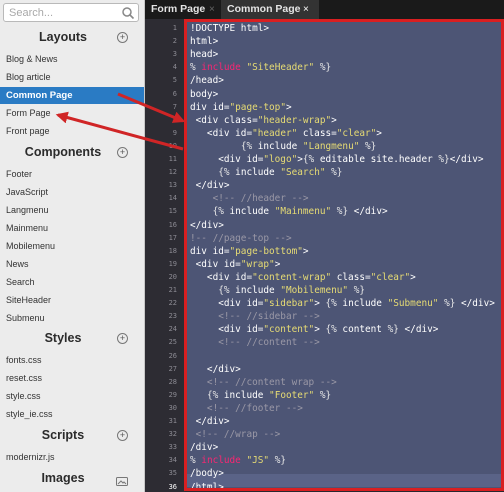  I want to click on sidebar-item-footer: Footer, so click(72, 174).